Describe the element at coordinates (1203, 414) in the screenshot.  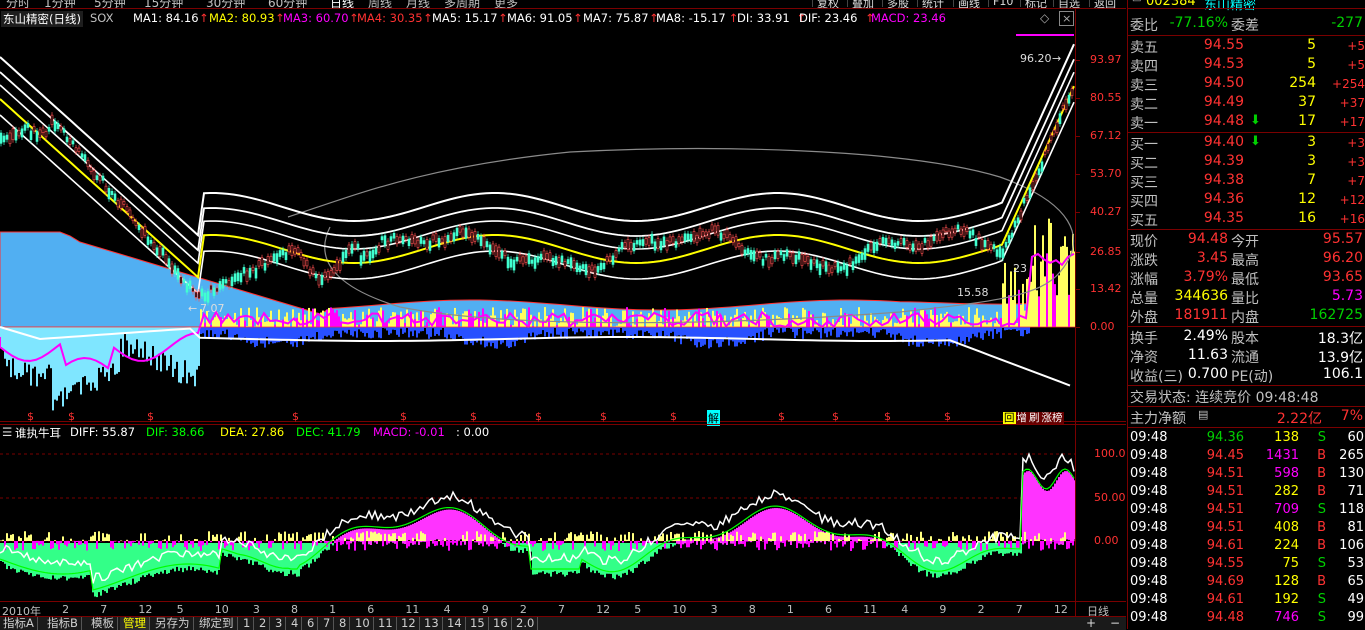
I see `list-icon: ▤` at that location.